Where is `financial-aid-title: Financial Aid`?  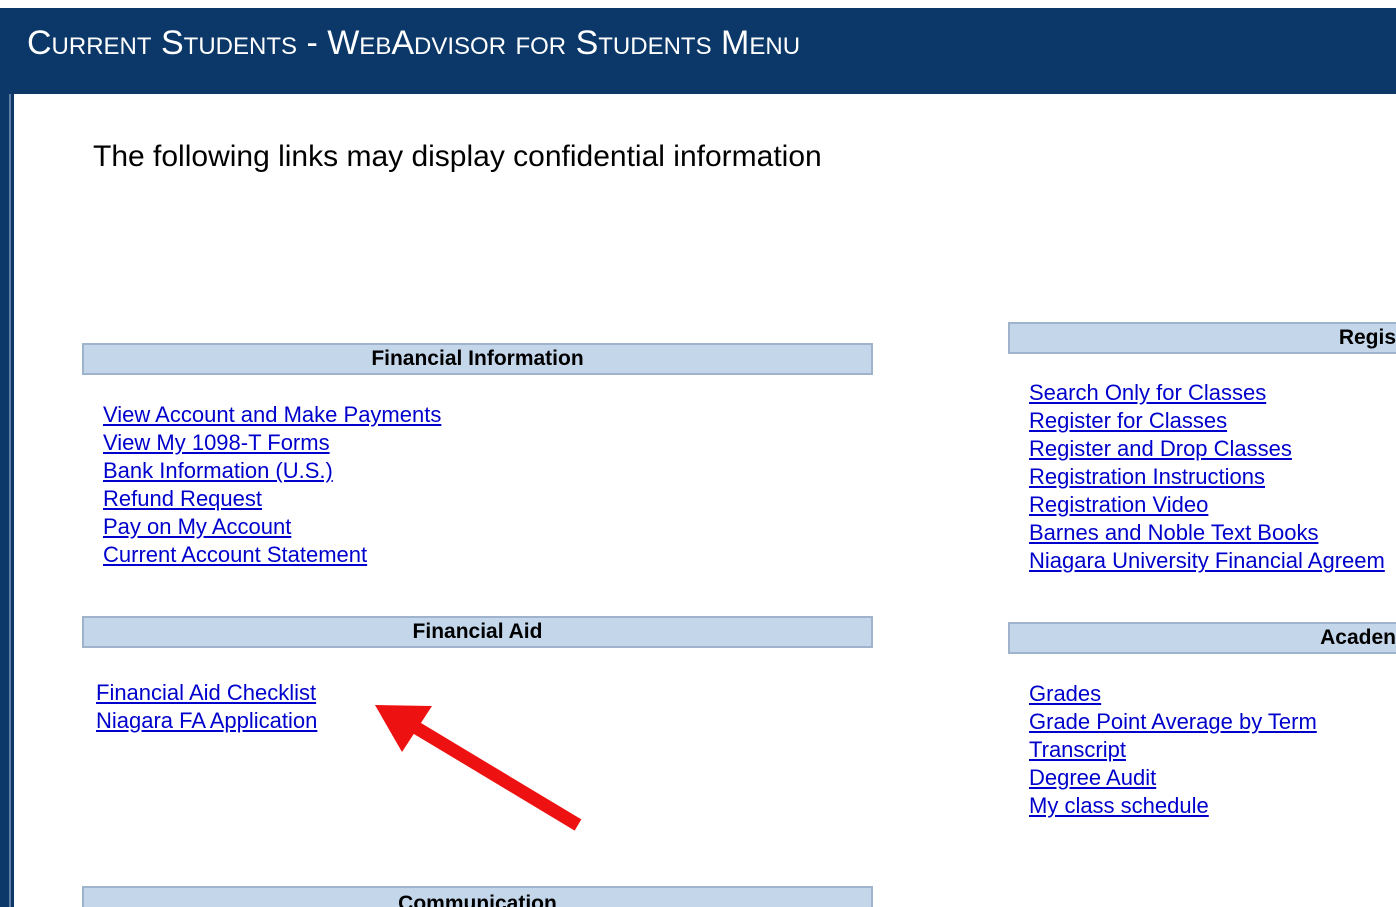 financial-aid-title: Financial Aid is located at coordinates (477, 631).